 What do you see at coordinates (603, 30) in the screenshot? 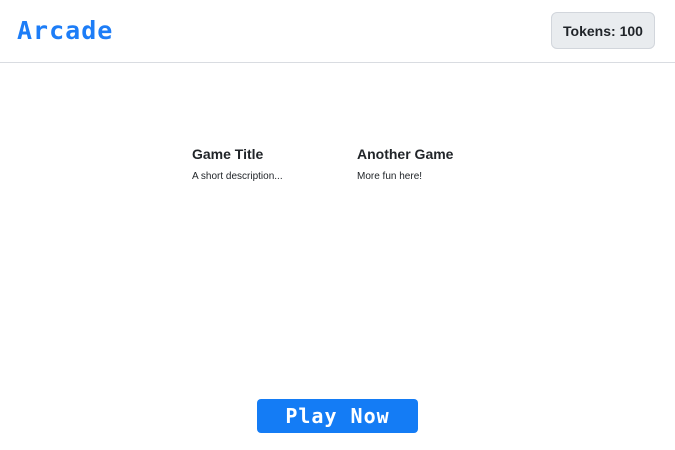
I see `token-balance-badge: Tokens: 100` at bounding box center [603, 30].